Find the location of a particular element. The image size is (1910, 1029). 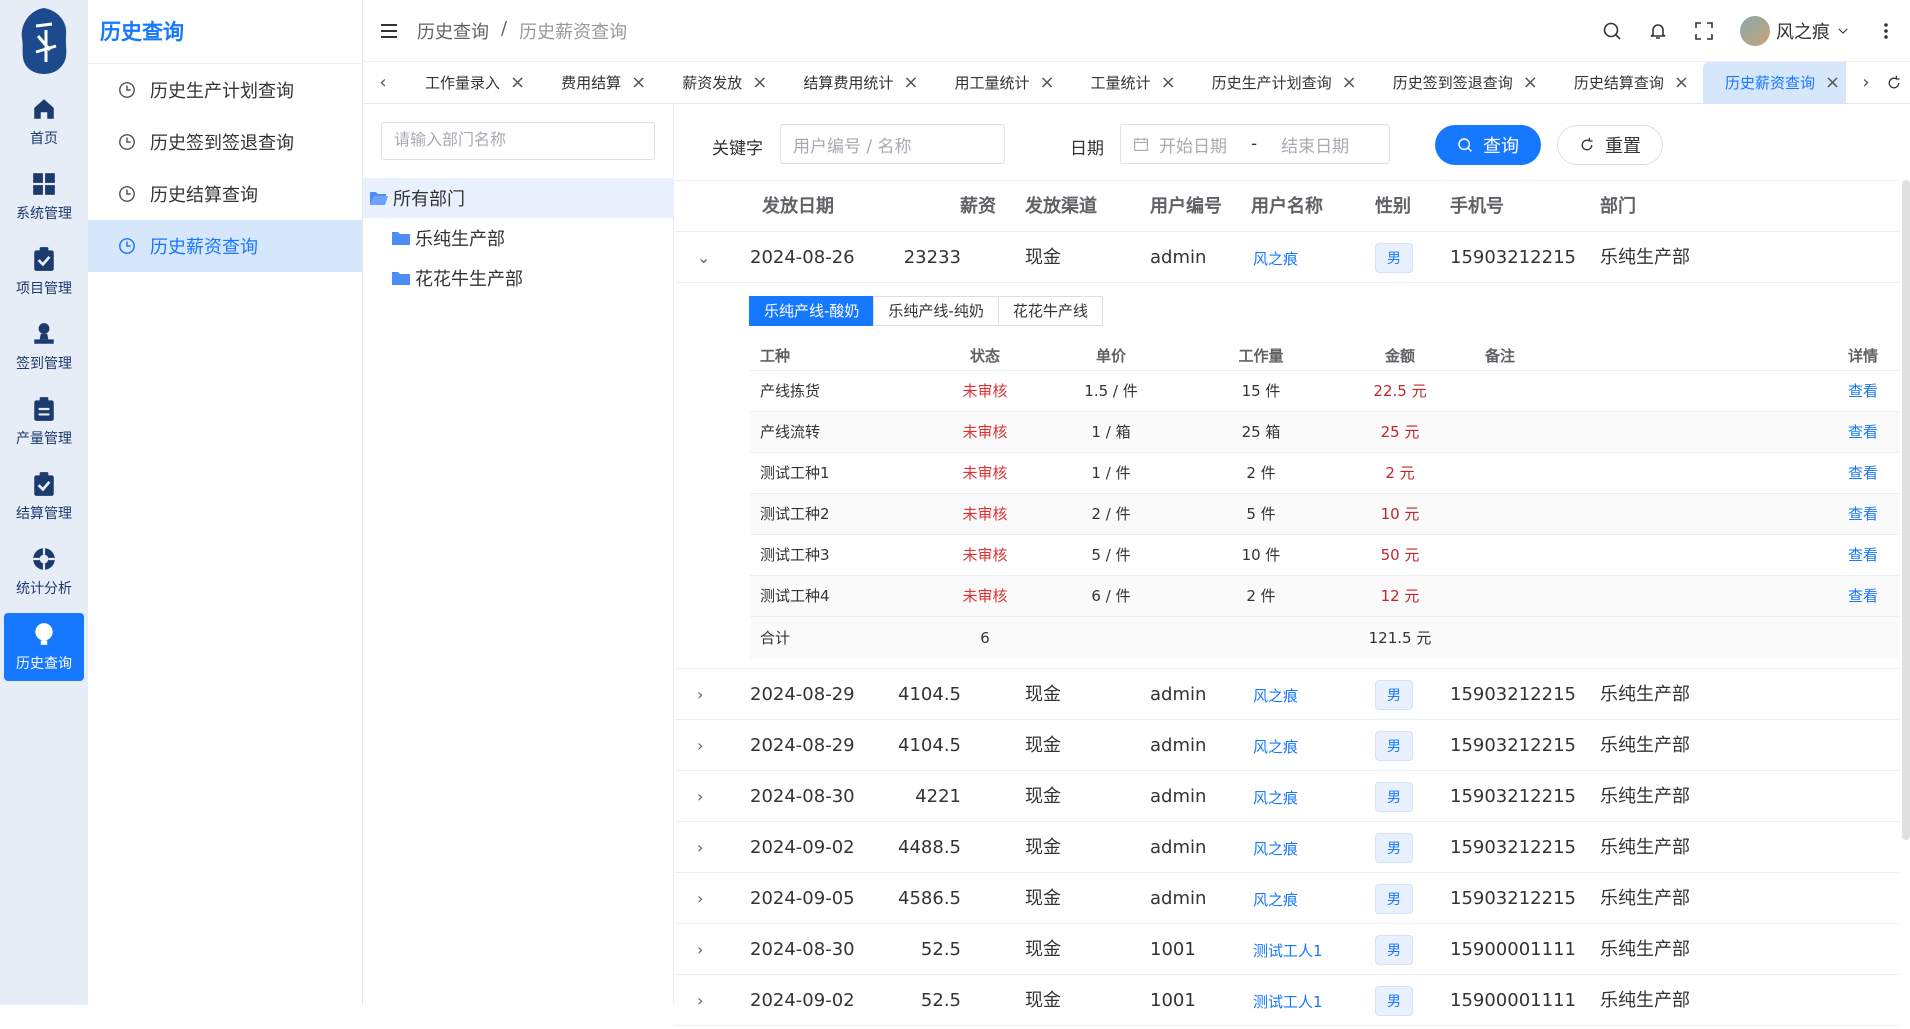

rail-item-output: 产量管理 is located at coordinates (44, 422).